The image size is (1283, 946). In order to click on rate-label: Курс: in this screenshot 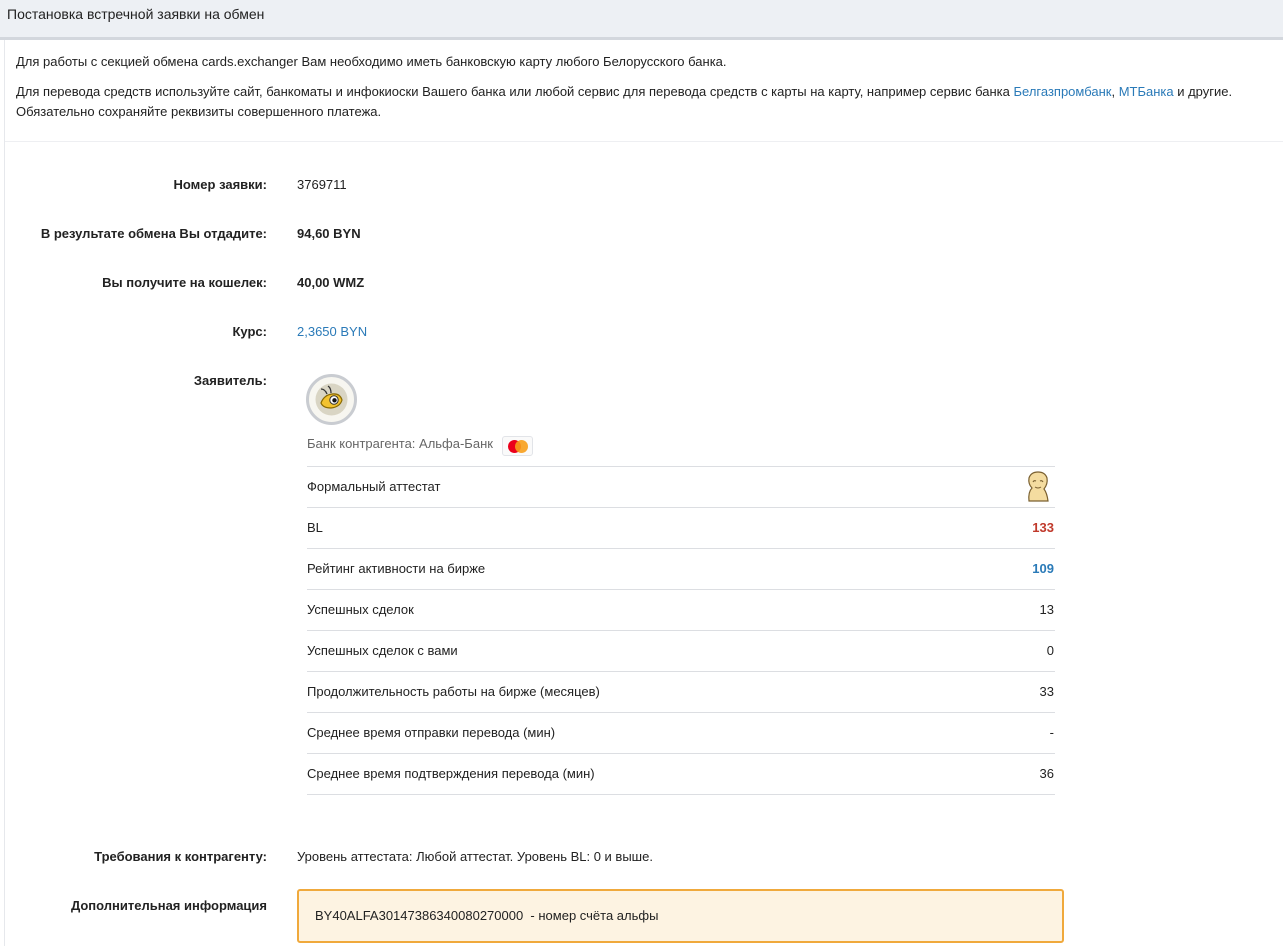, I will do `click(250, 331)`.